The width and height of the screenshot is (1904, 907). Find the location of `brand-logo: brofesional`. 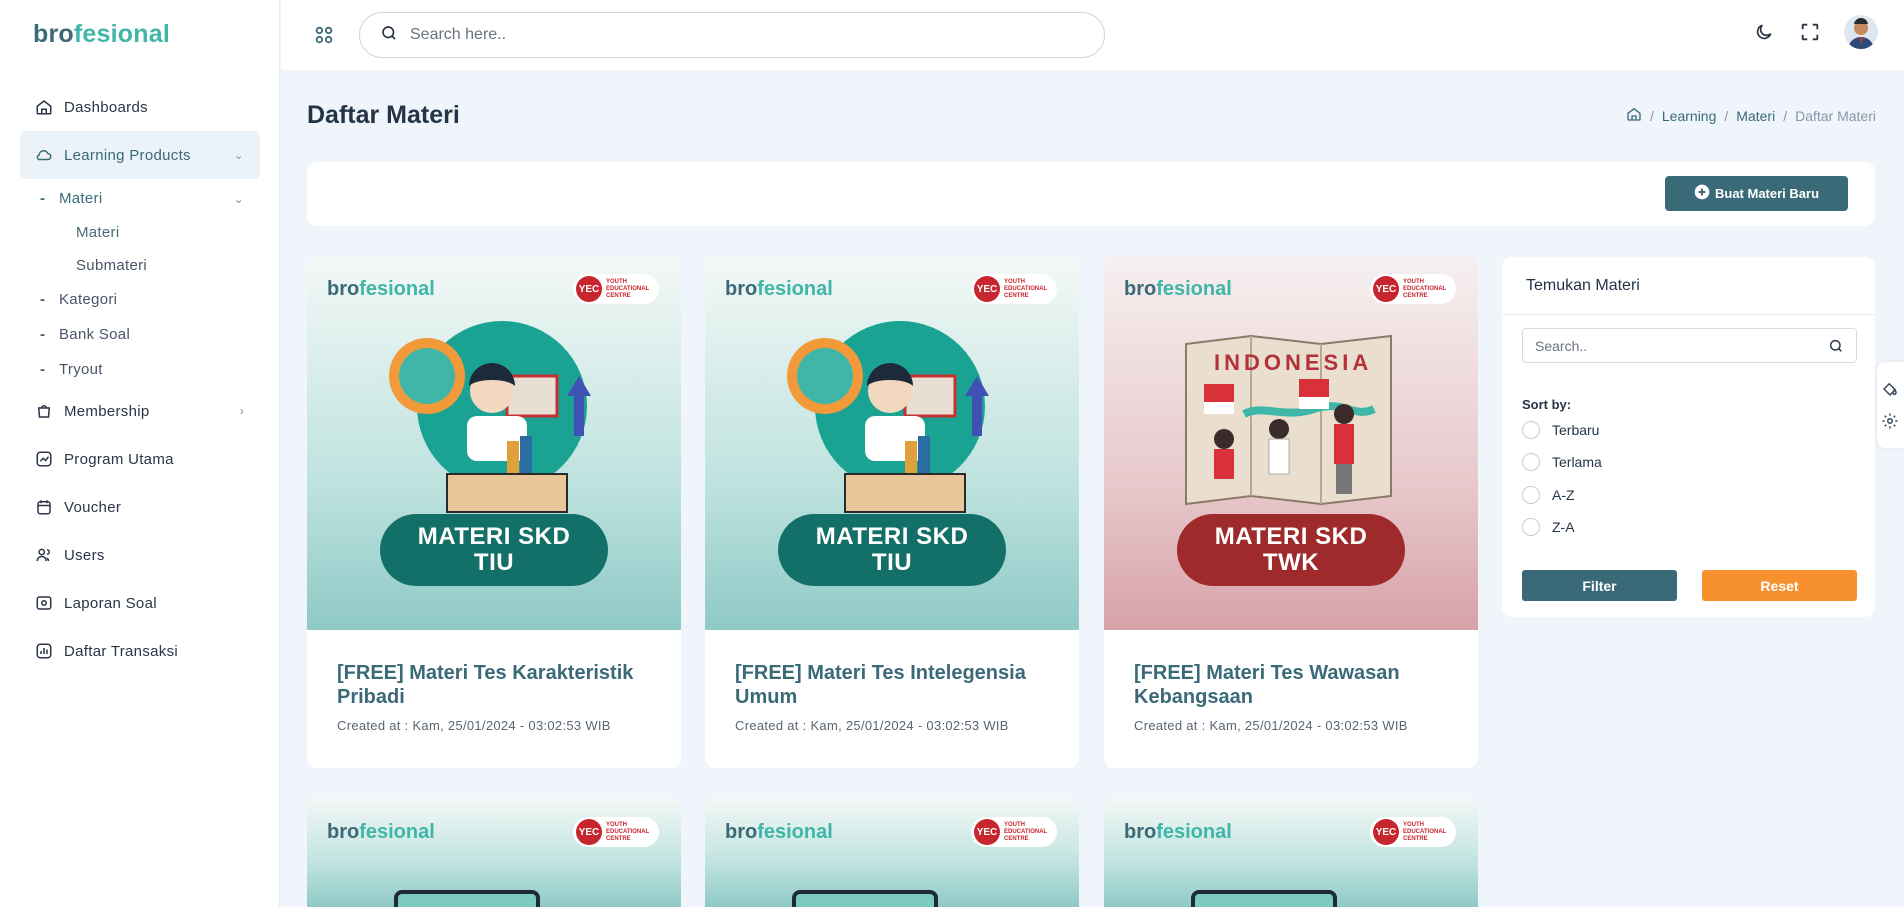

brand-logo: brofesional is located at coordinates (101, 34).